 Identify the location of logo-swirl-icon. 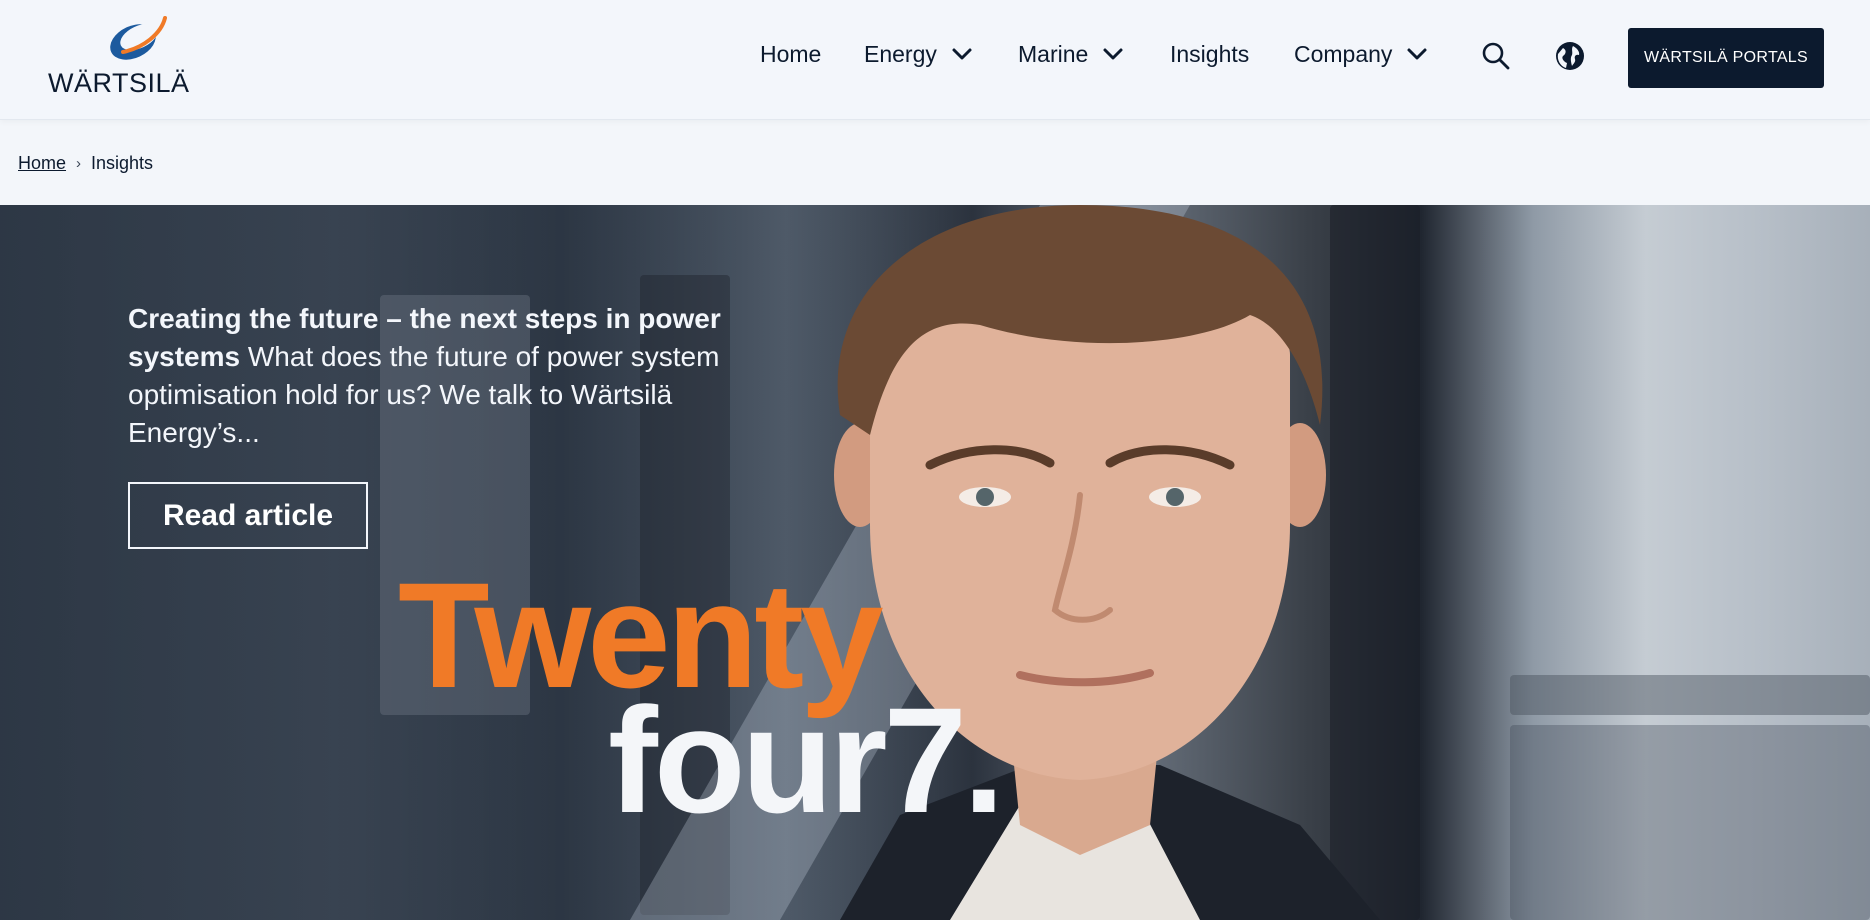
(138, 38).